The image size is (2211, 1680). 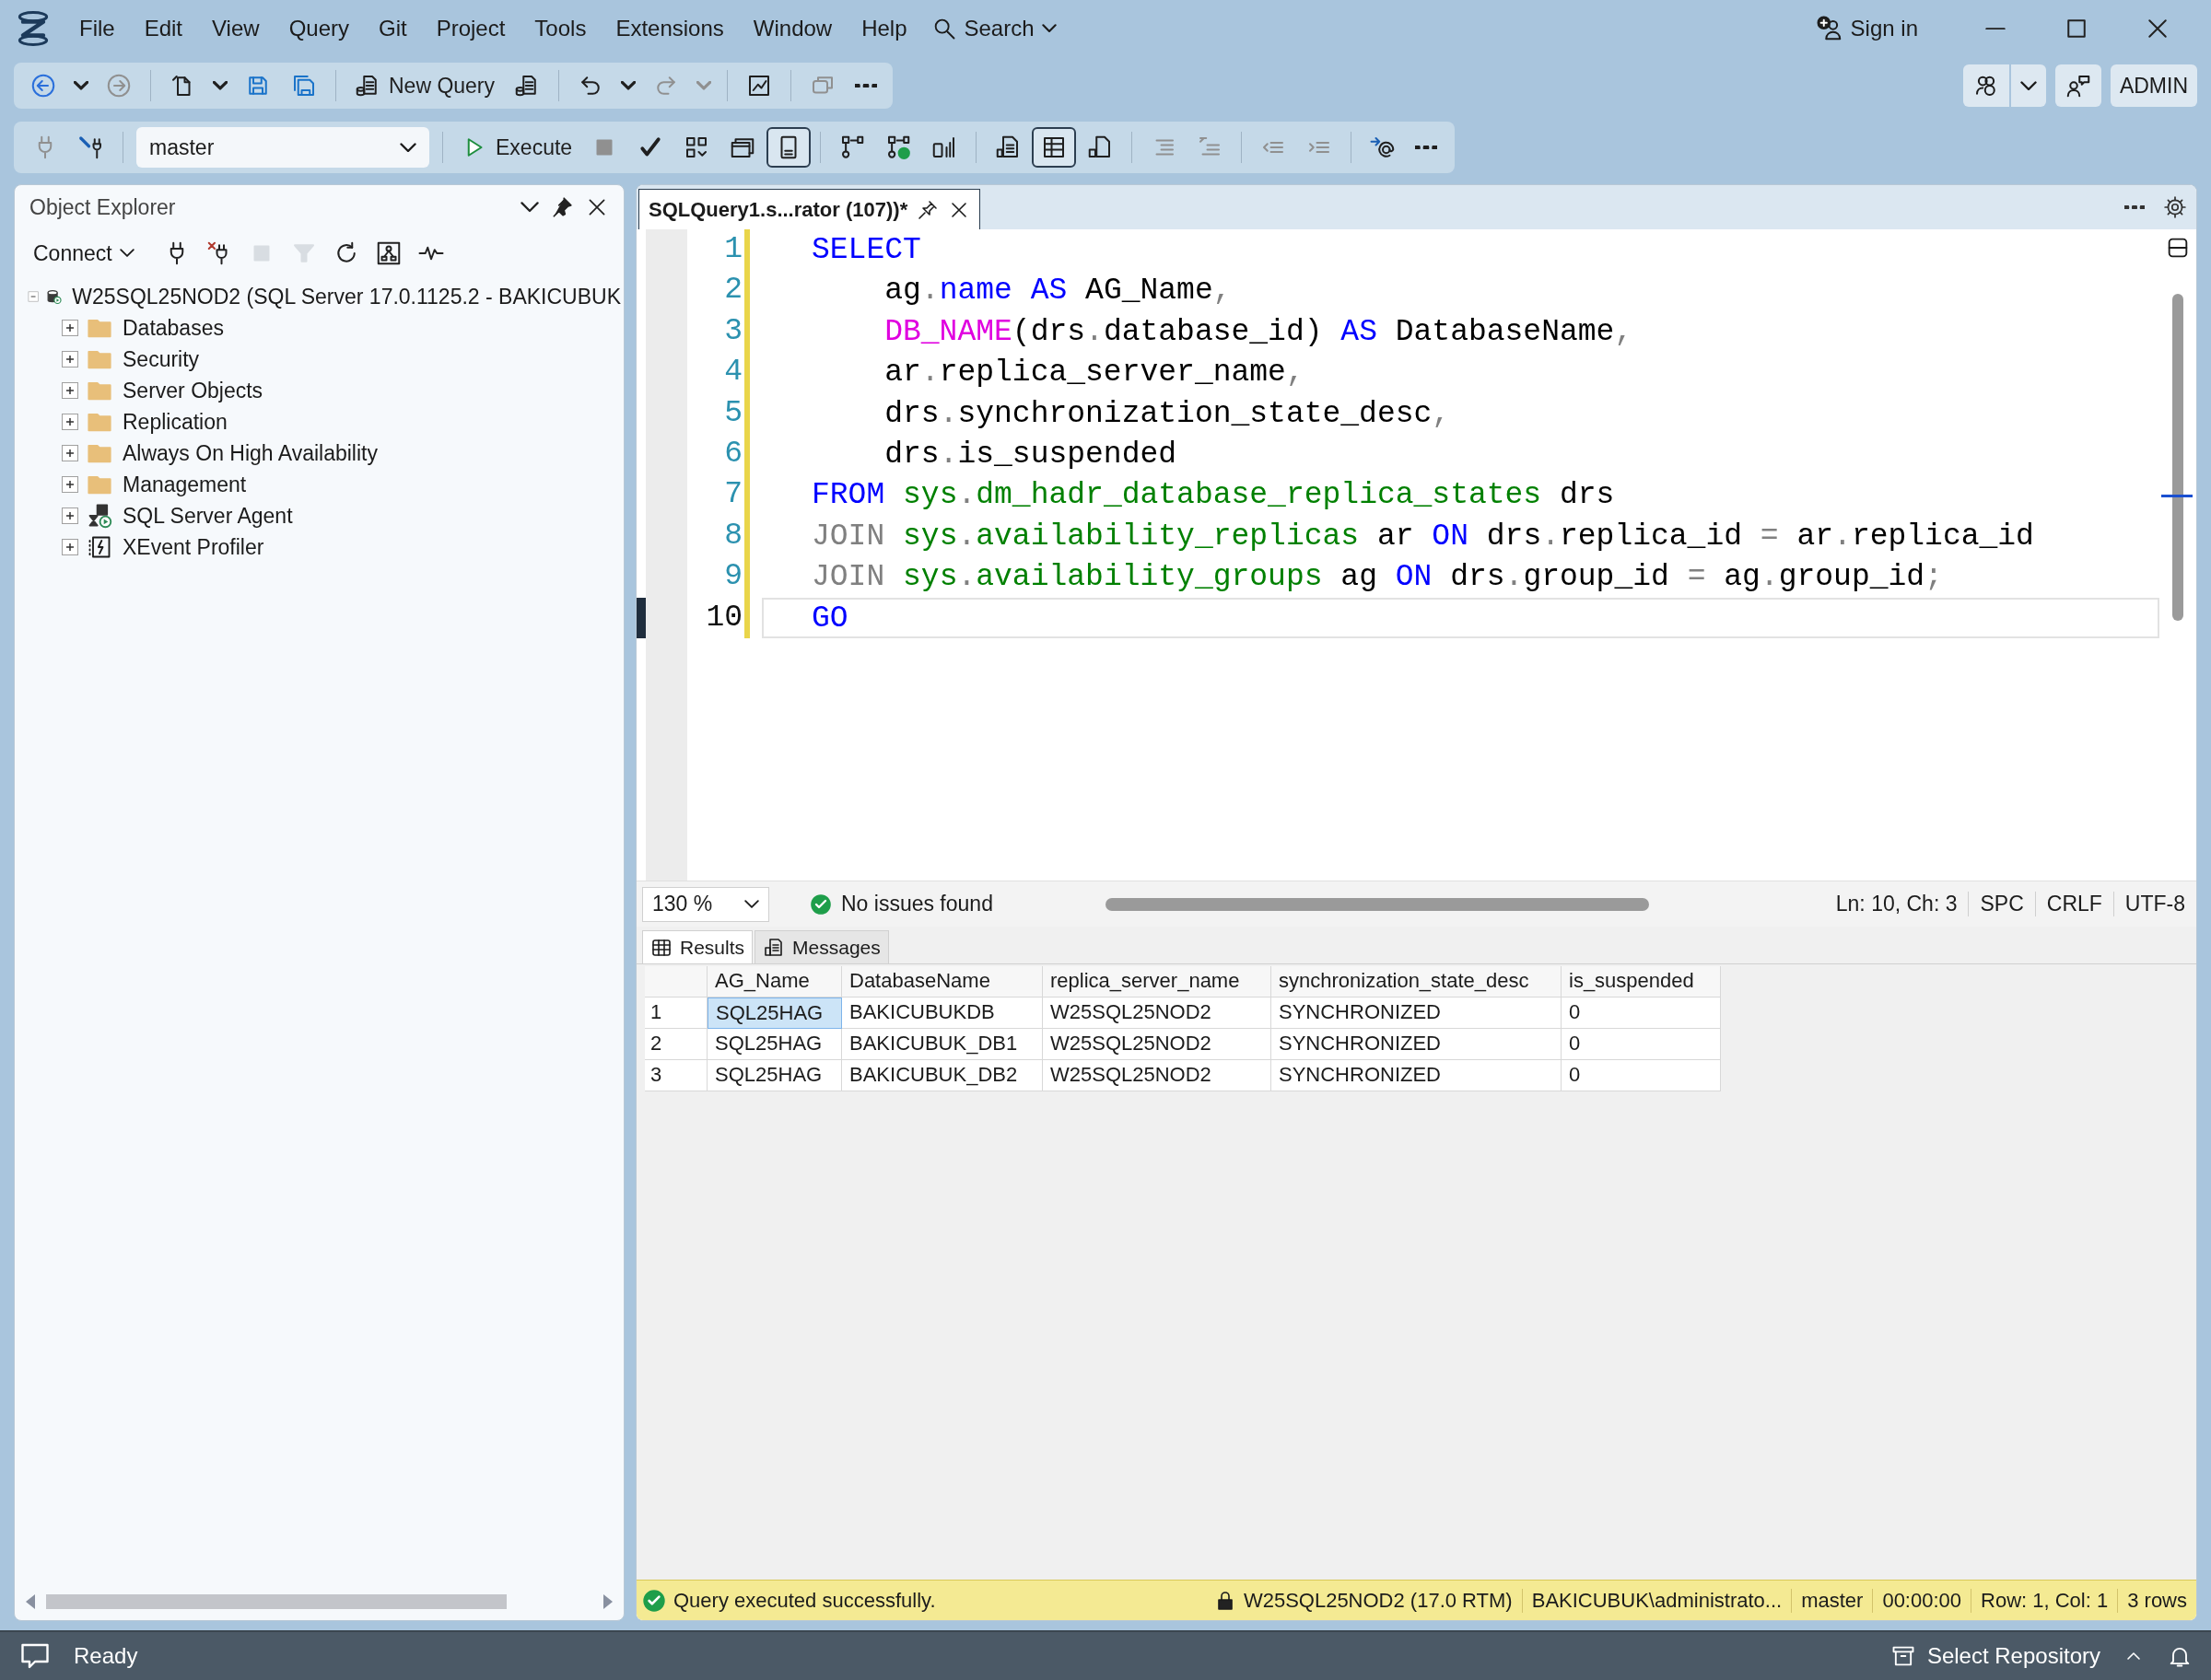 What do you see at coordinates (698, 946) in the screenshot?
I see `results-tab: Results` at bounding box center [698, 946].